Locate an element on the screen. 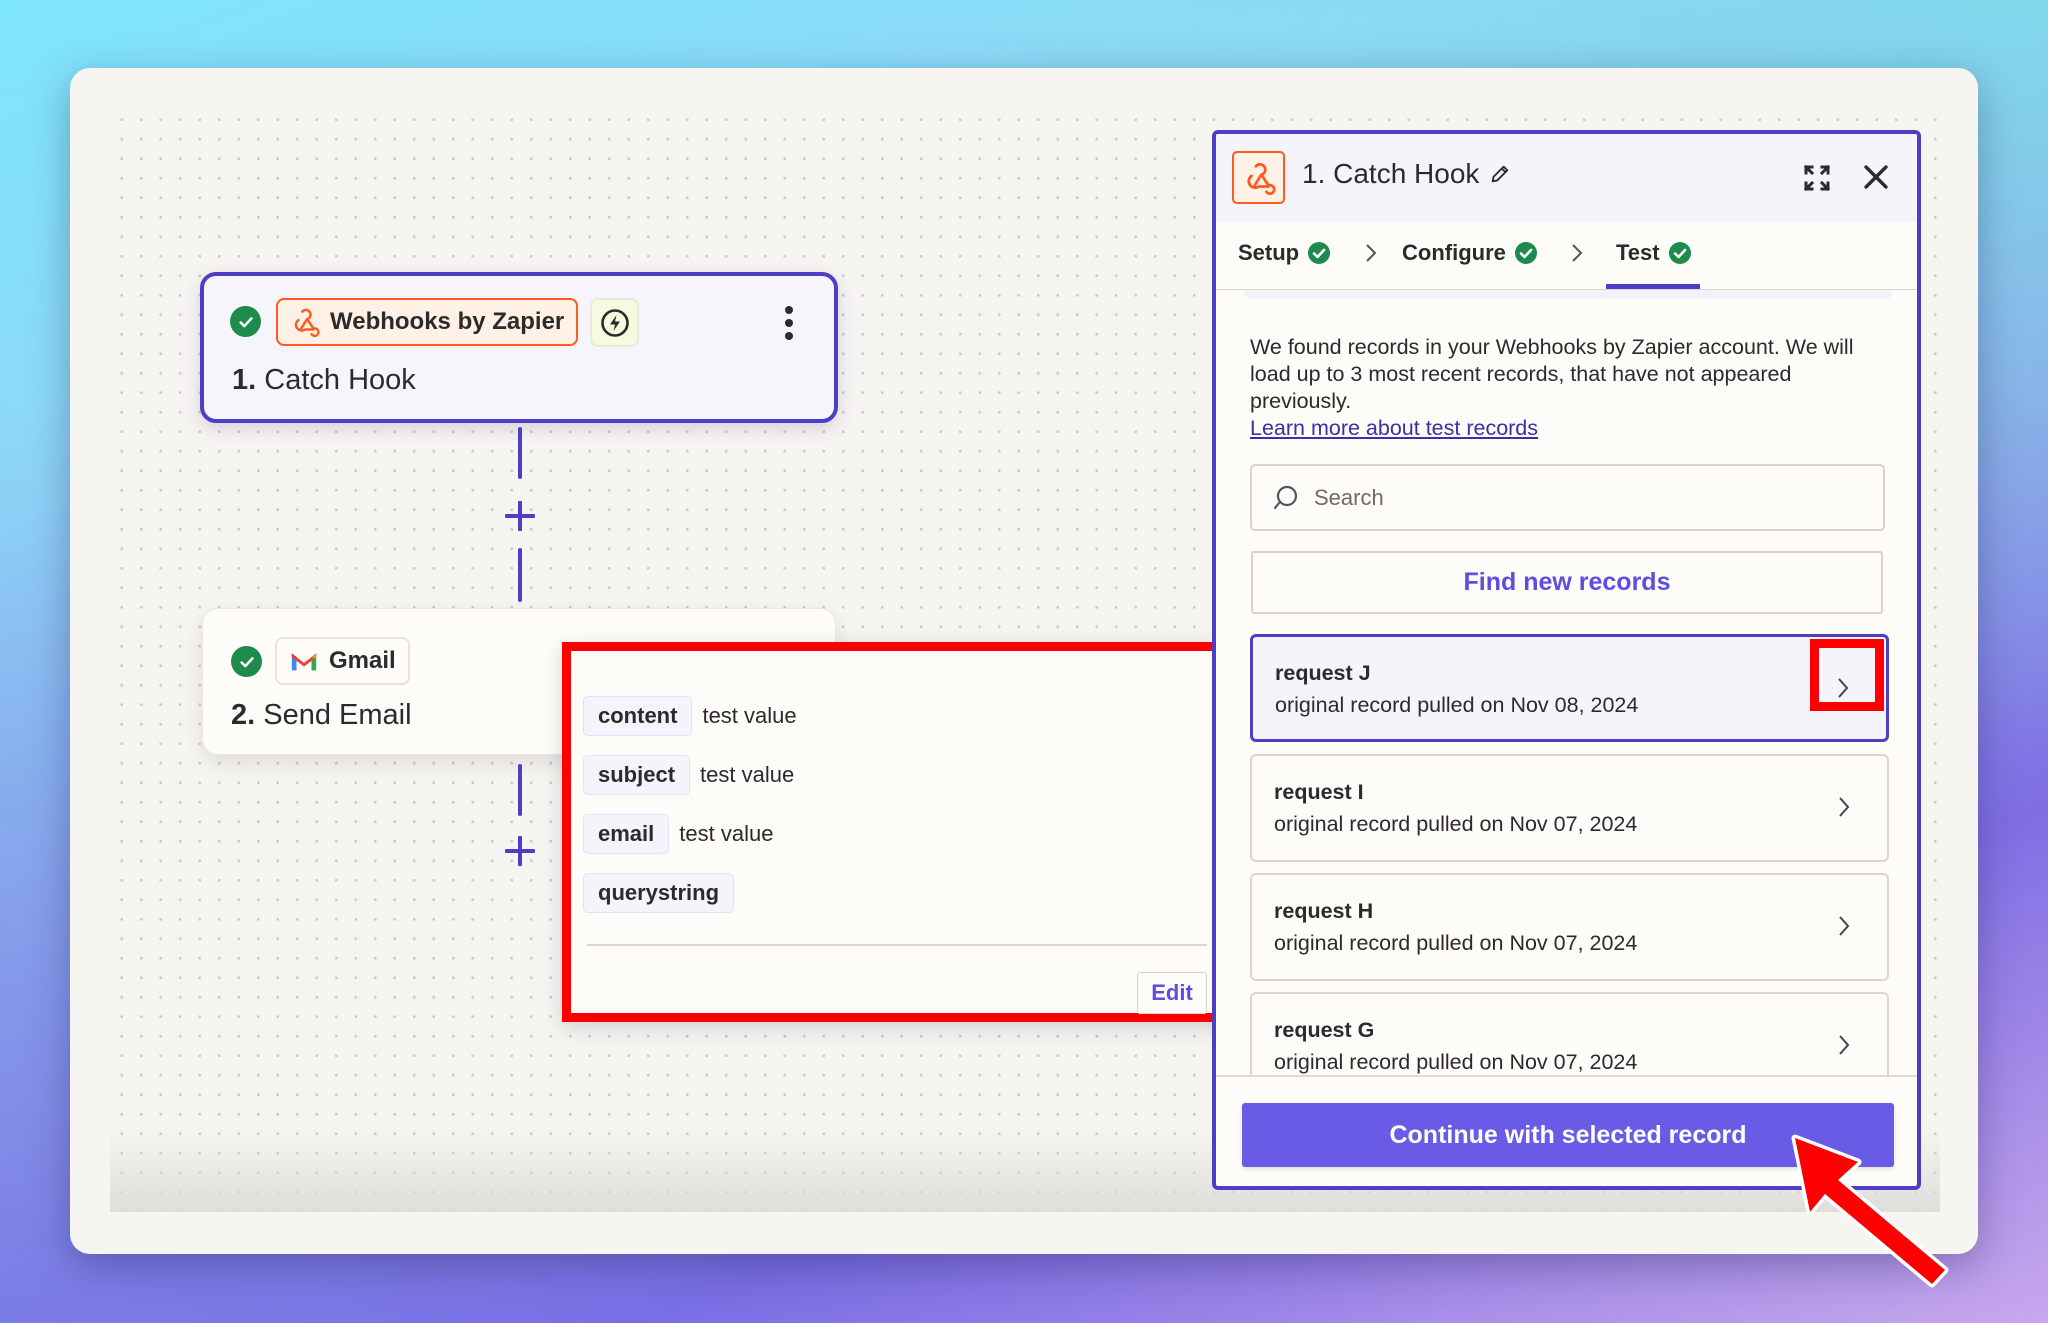 This screenshot has width=2048, height=1323. panel-title-text: 1. Catch Hook is located at coordinates (1391, 173).